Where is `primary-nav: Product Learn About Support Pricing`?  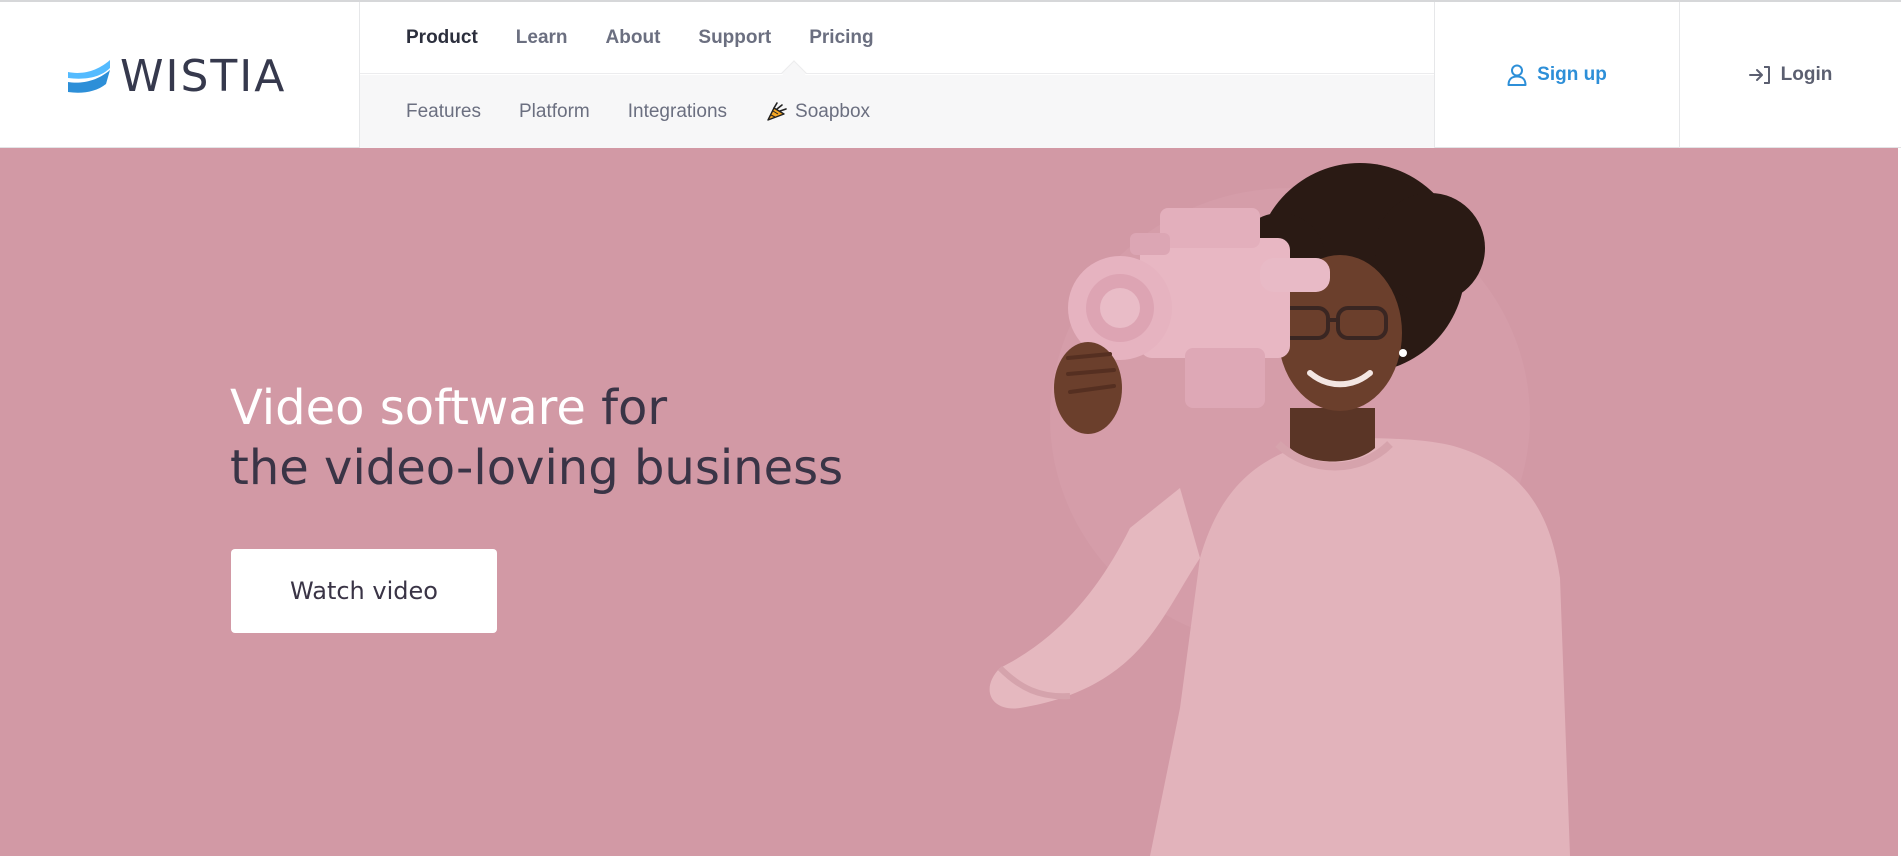 primary-nav: Product Learn About Support Pricing is located at coordinates (897, 38).